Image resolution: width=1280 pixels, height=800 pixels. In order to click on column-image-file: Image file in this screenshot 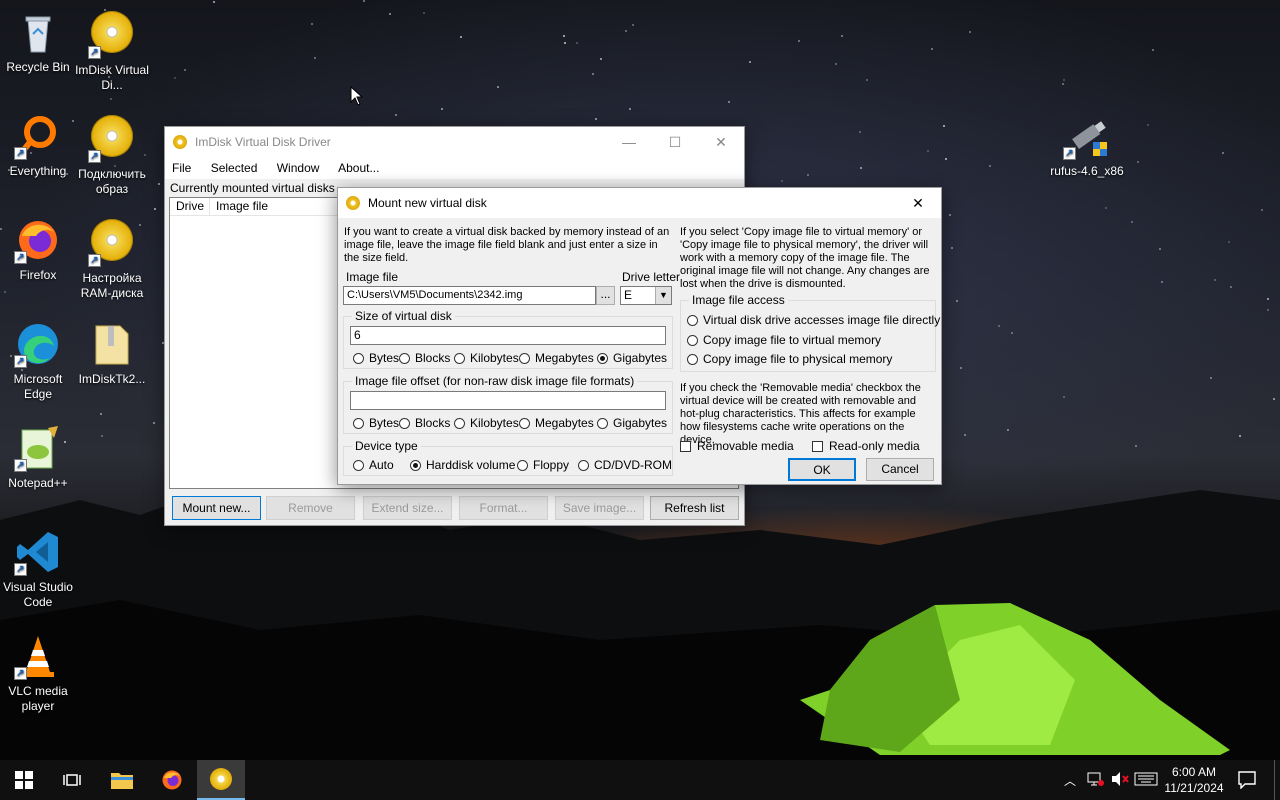, I will do `click(239, 206)`.